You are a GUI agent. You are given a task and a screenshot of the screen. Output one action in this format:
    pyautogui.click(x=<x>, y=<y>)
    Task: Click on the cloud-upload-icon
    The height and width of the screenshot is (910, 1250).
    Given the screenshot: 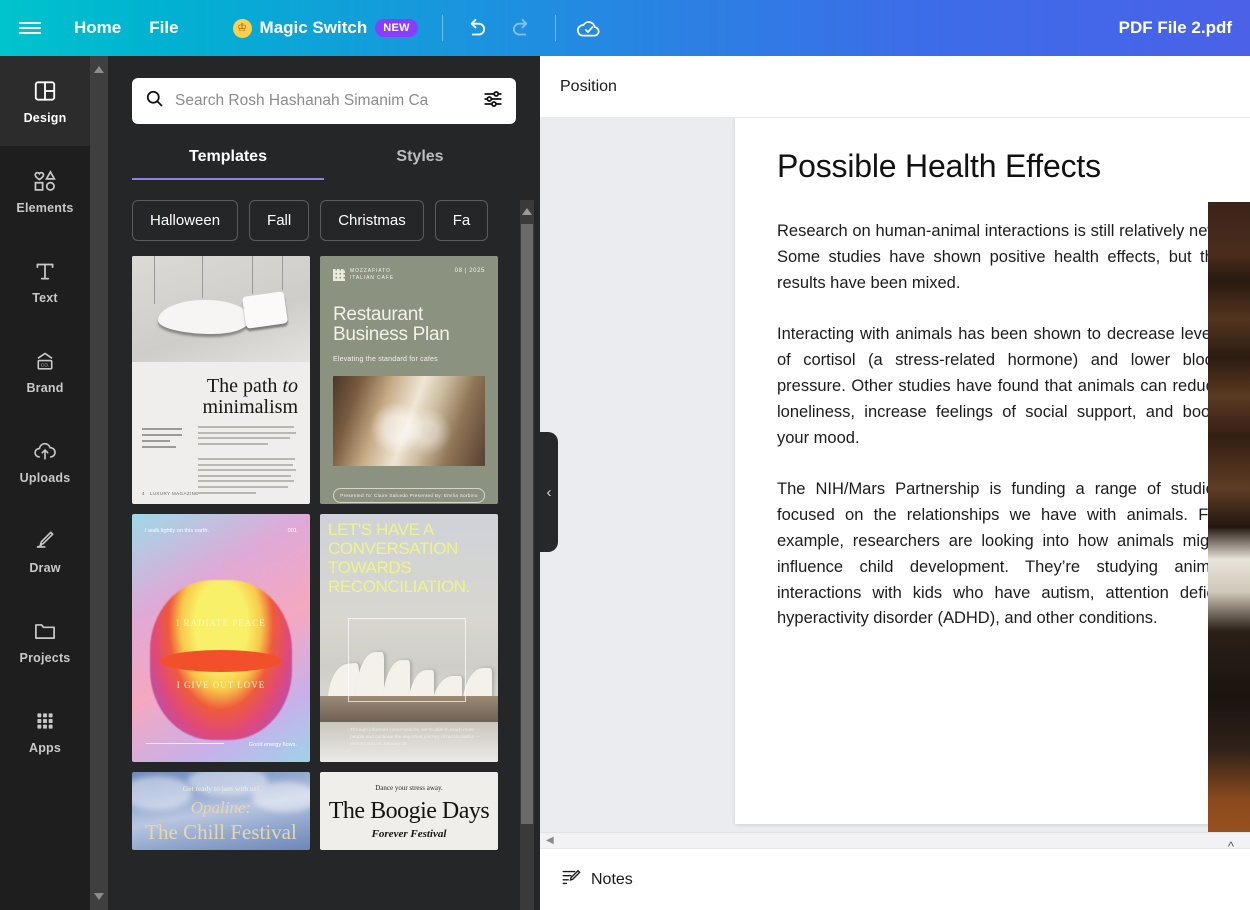 What is the action you would take?
    pyautogui.click(x=45, y=451)
    